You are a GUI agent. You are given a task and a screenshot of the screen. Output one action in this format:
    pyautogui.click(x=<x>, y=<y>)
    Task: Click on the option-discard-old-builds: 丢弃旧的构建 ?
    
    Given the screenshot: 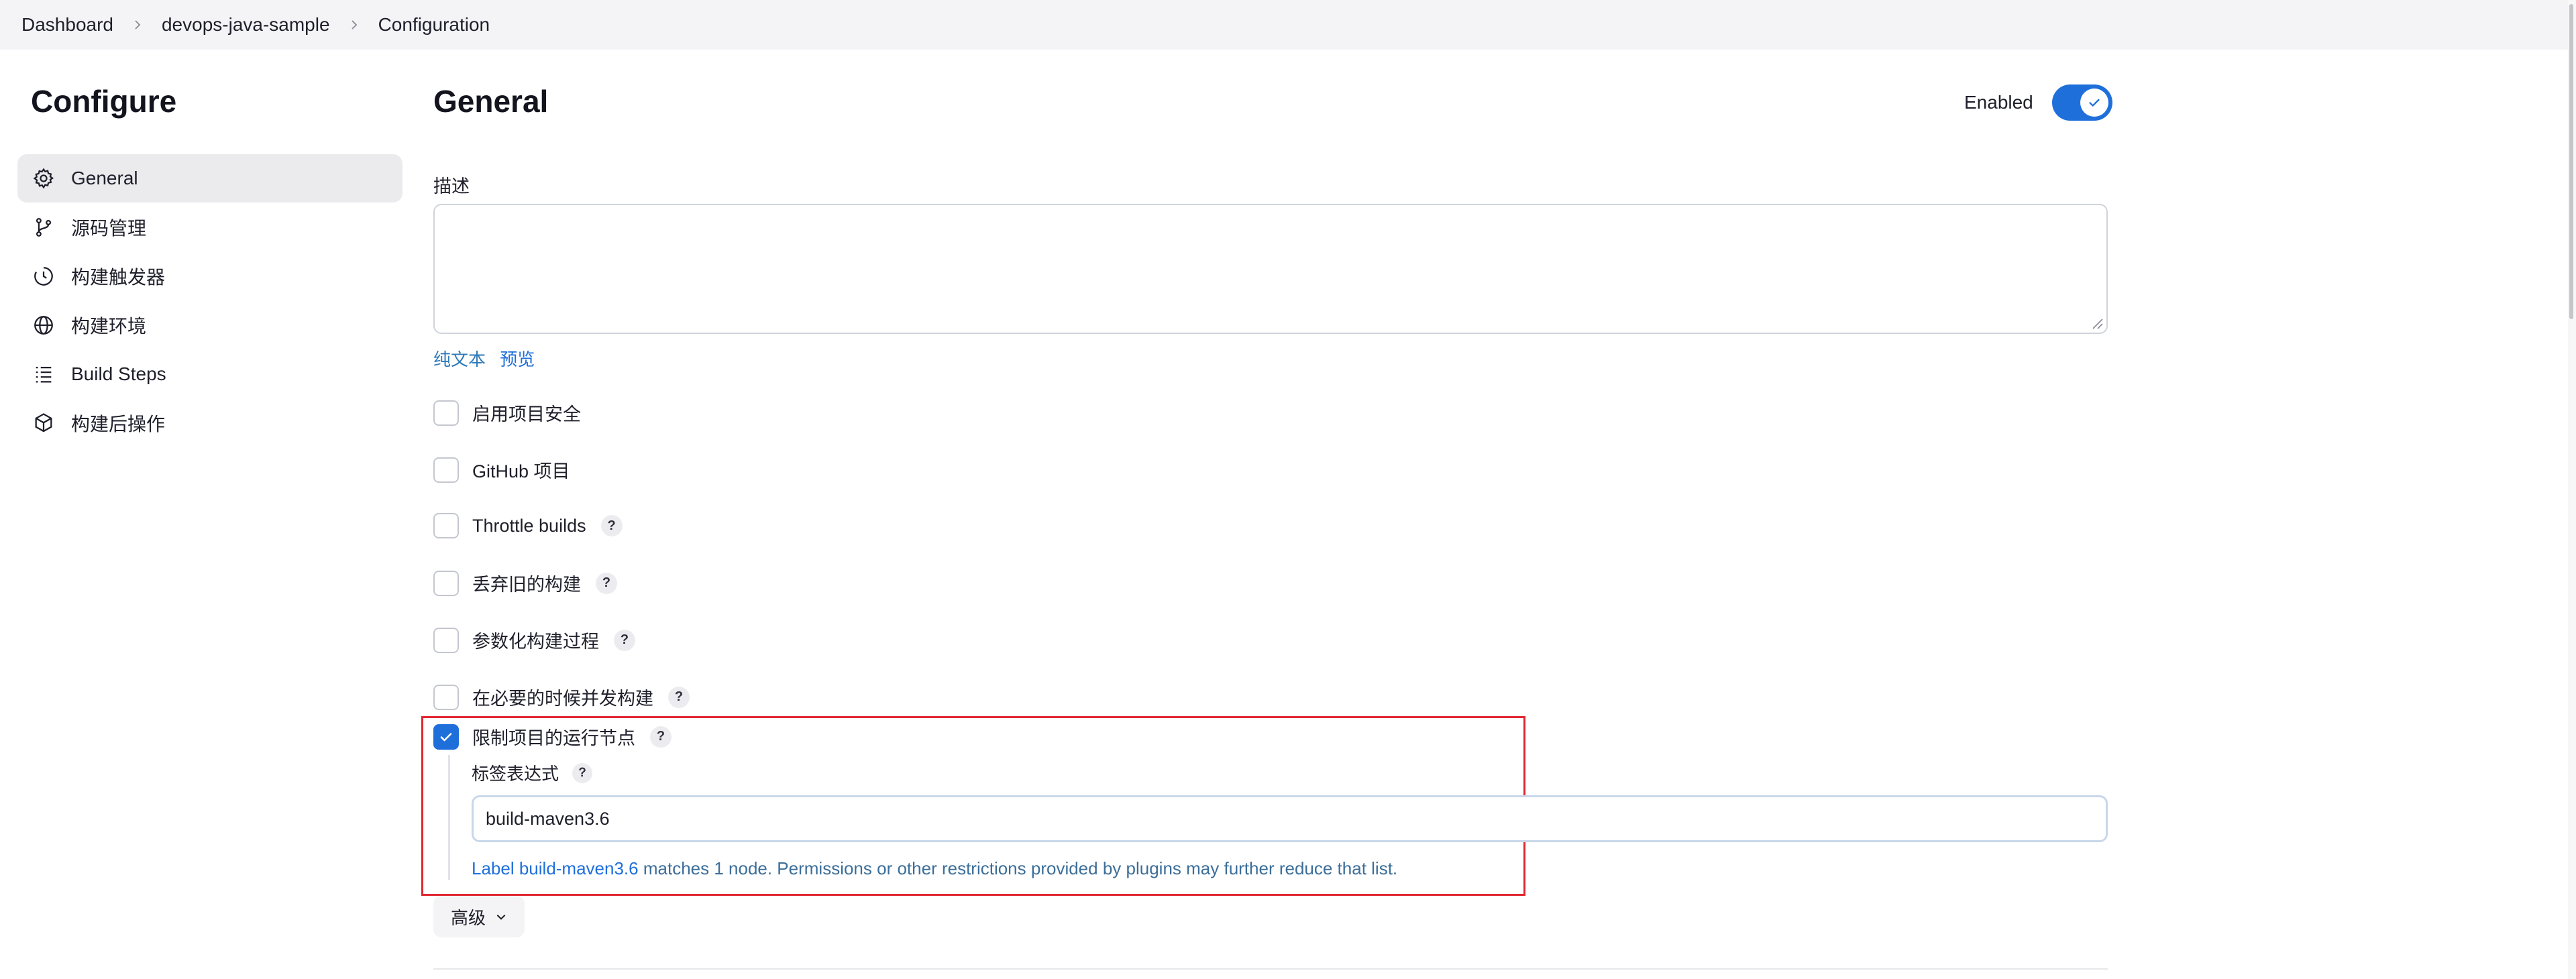 What is the action you would take?
    pyautogui.click(x=525, y=583)
    